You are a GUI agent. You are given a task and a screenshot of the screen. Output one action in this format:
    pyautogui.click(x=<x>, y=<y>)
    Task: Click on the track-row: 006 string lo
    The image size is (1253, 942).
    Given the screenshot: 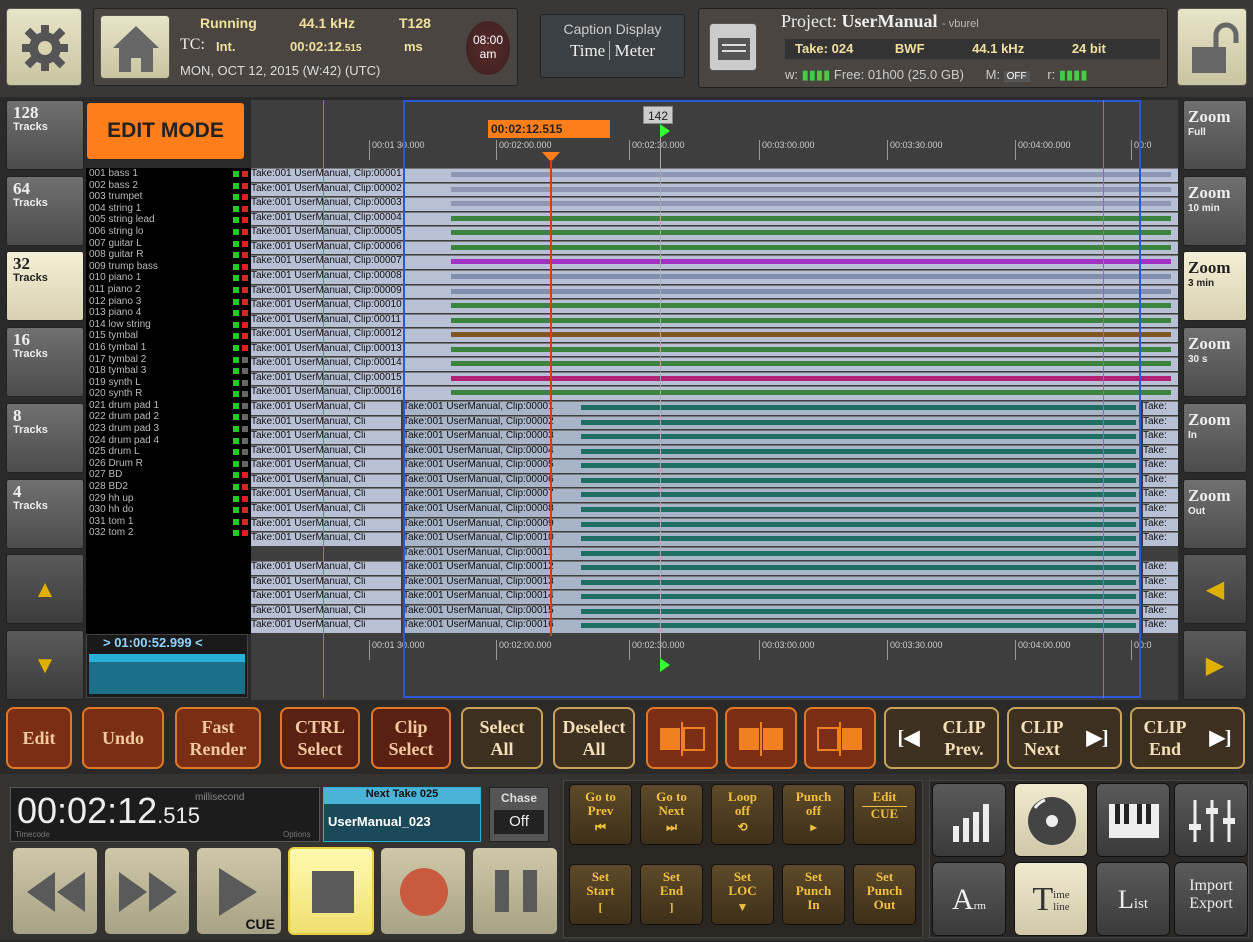 What is the action you would take?
    pyautogui.click(x=168, y=232)
    